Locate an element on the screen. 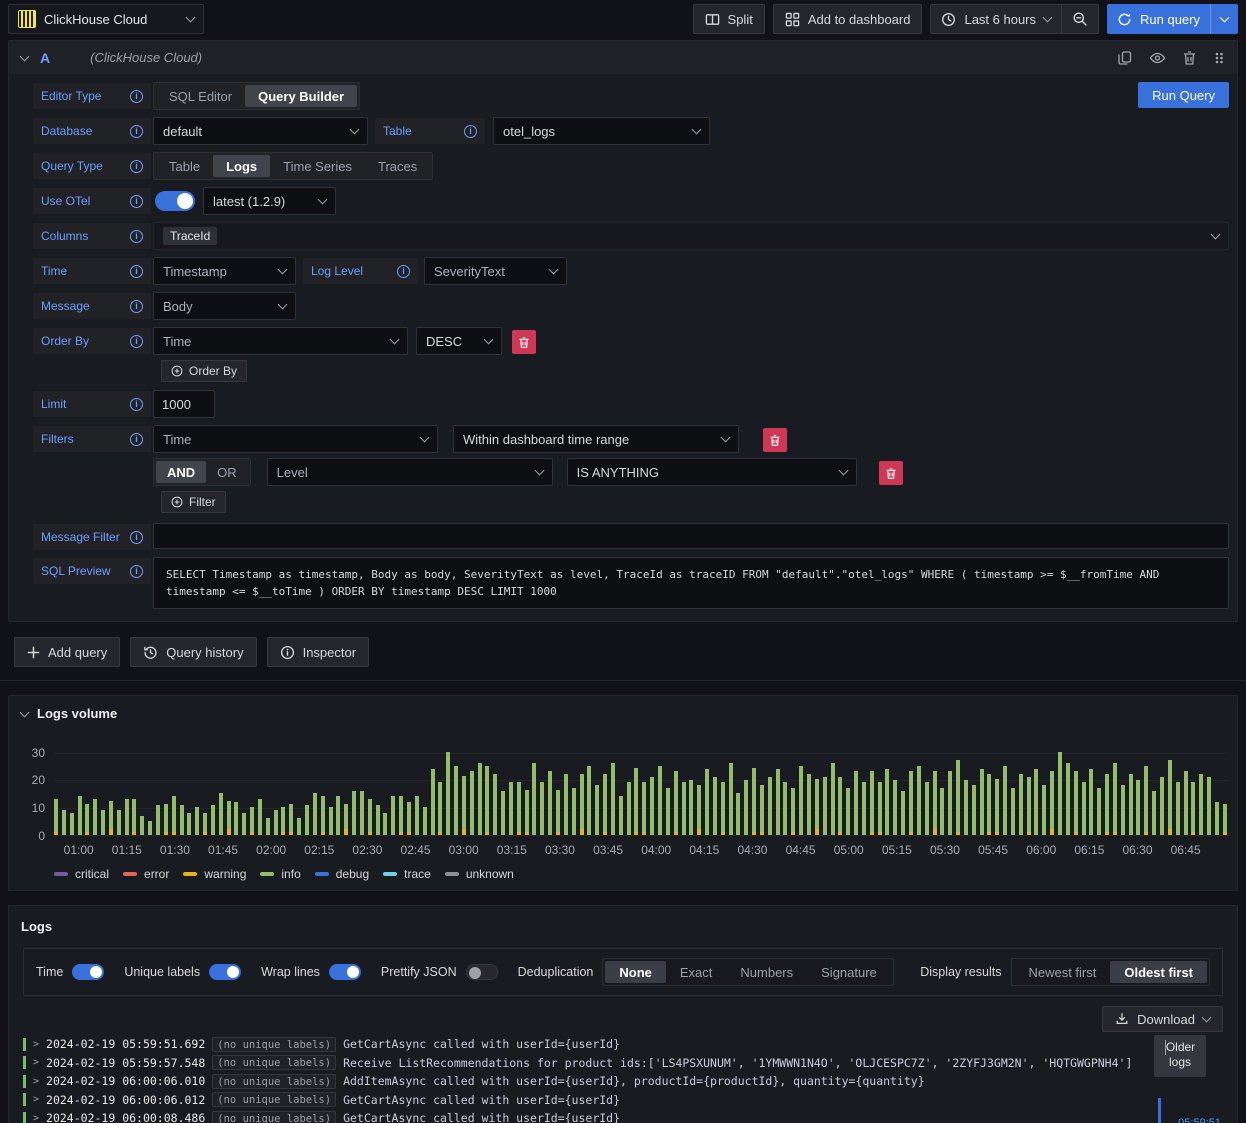  editor-type-query-builder: Query Builder is located at coordinates (301, 96).